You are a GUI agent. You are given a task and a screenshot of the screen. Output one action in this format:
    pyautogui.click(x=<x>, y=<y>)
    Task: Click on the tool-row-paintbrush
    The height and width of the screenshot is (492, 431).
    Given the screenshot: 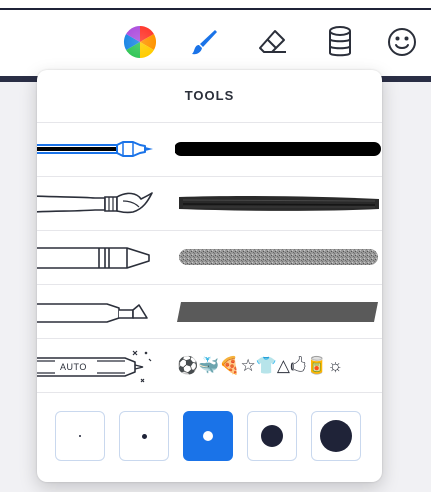 What is the action you would take?
    pyautogui.click(x=209, y=202)
    